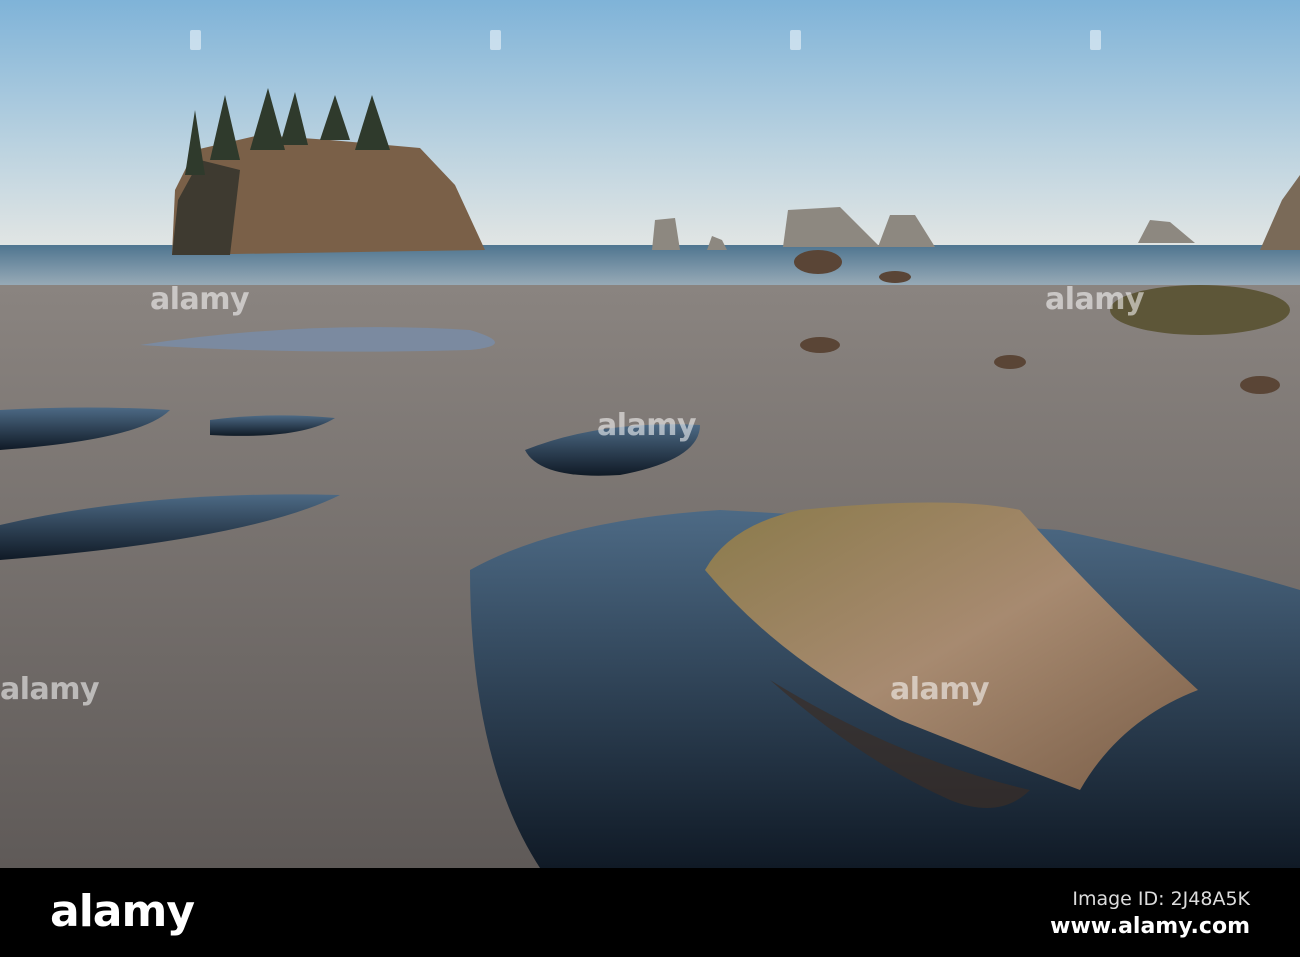 Image resolution: width=1300 pixels, height=957 pixels. I want to click on footer-bar: alamy Image ID: 2J48A5K www.alamy.com, so click(650, 912).